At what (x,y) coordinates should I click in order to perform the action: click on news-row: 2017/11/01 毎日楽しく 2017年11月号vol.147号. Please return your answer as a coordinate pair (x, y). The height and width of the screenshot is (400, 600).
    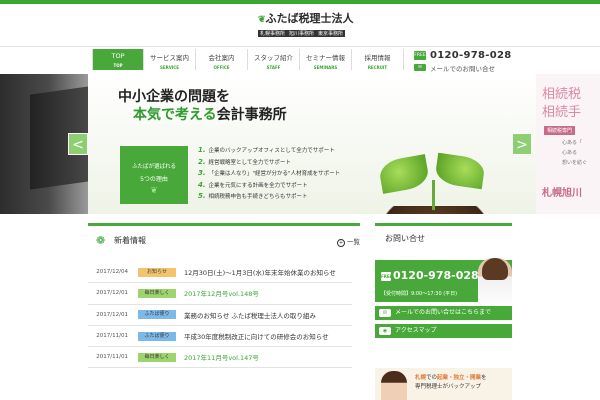
    Looking at the image, I should click on (220, 358).